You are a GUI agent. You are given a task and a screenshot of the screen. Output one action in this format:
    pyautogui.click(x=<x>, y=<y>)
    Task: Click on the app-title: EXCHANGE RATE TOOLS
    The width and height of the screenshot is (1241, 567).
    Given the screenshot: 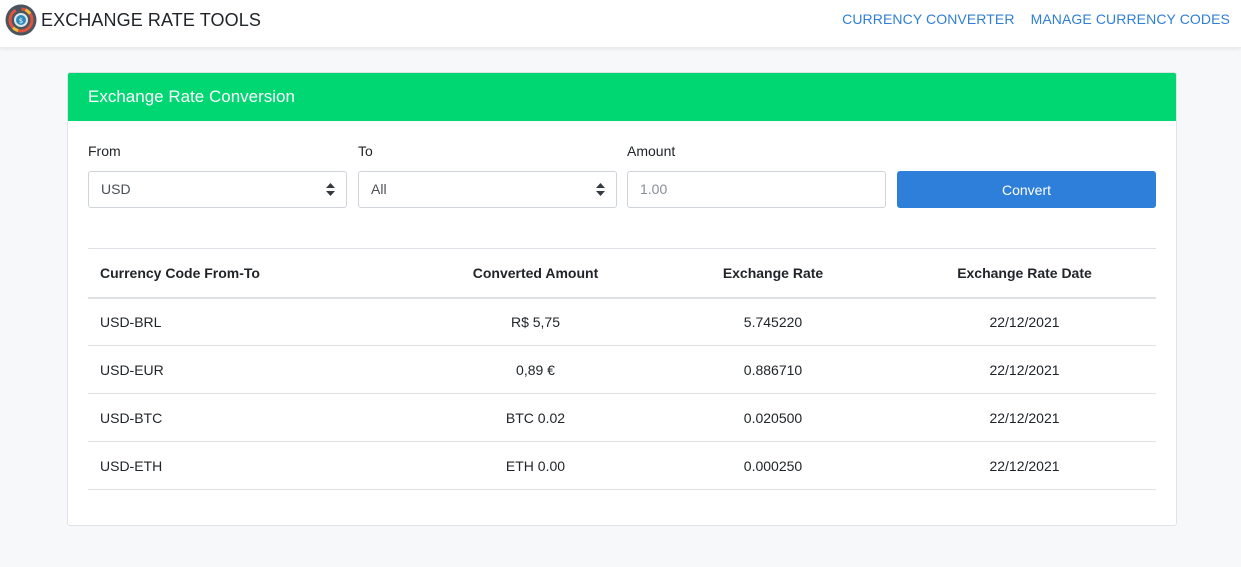 What is the action you would take?
    pyautogui.click(x=151, y=19)
    